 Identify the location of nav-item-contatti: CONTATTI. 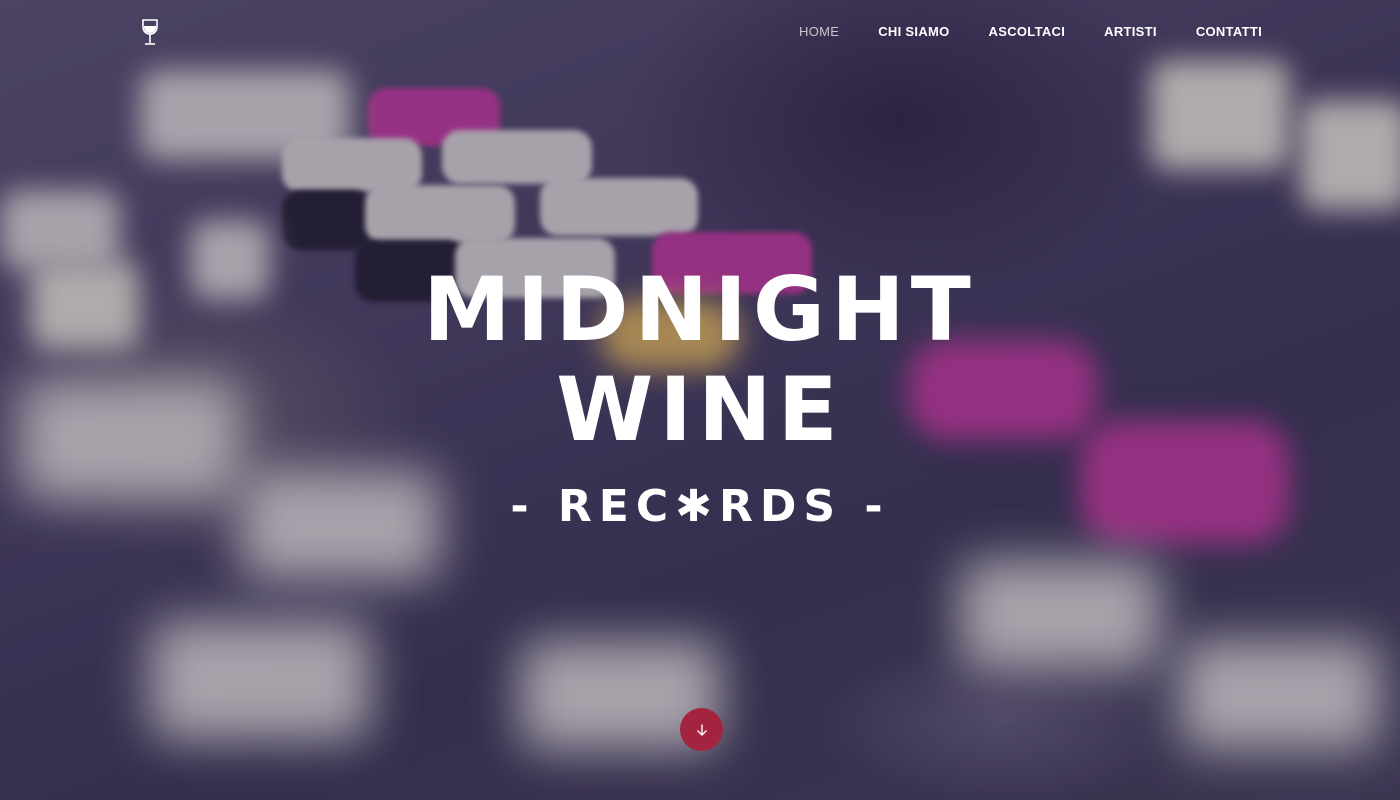
(1229, 32).